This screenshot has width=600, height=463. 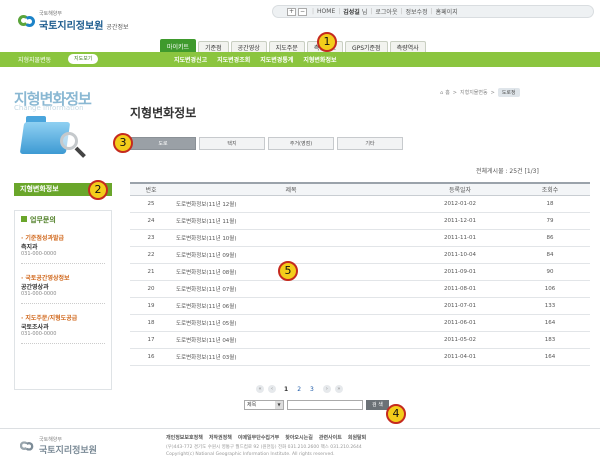 What do you see at coordinates (57, 446) in the screenshot?
I see `footer-logo: 국토해양부 국토지리정보원` at bounding box center [57, 446].